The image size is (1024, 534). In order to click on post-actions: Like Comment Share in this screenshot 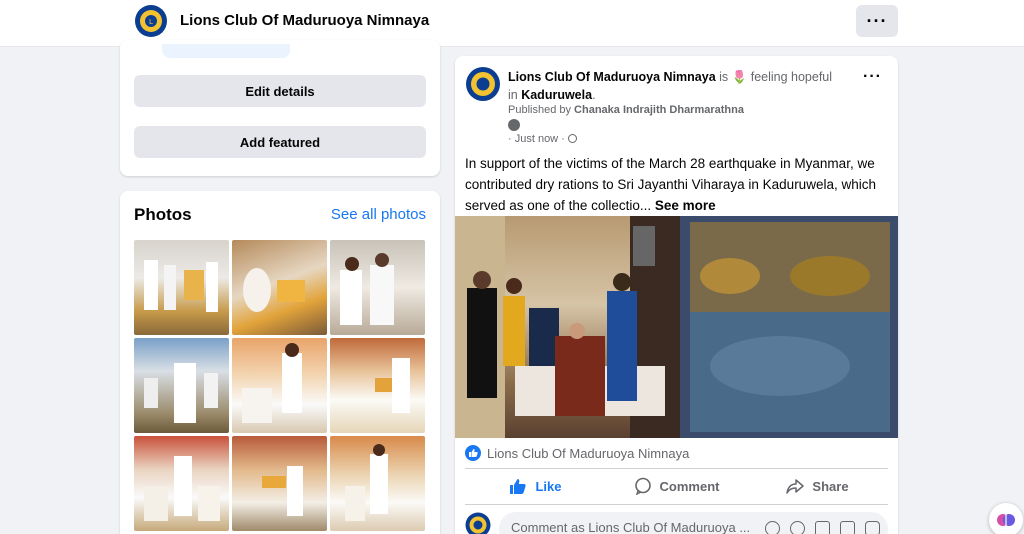, I will do `click(676, 486)`.